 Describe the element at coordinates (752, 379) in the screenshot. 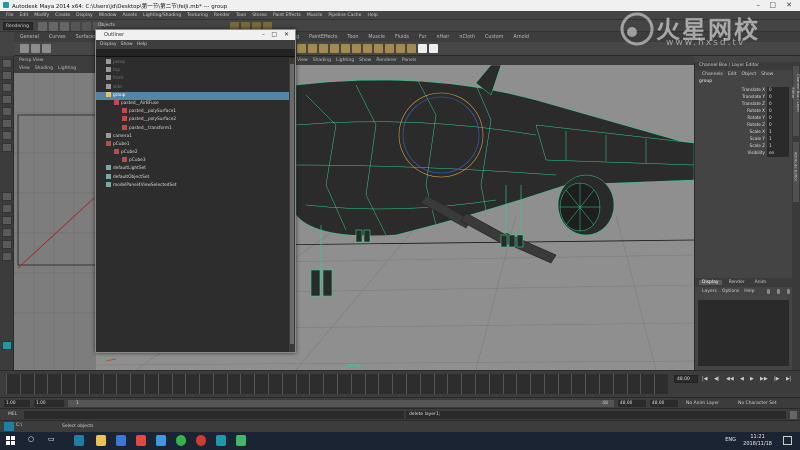

I see `play-forward-icon: ▶` at that location.